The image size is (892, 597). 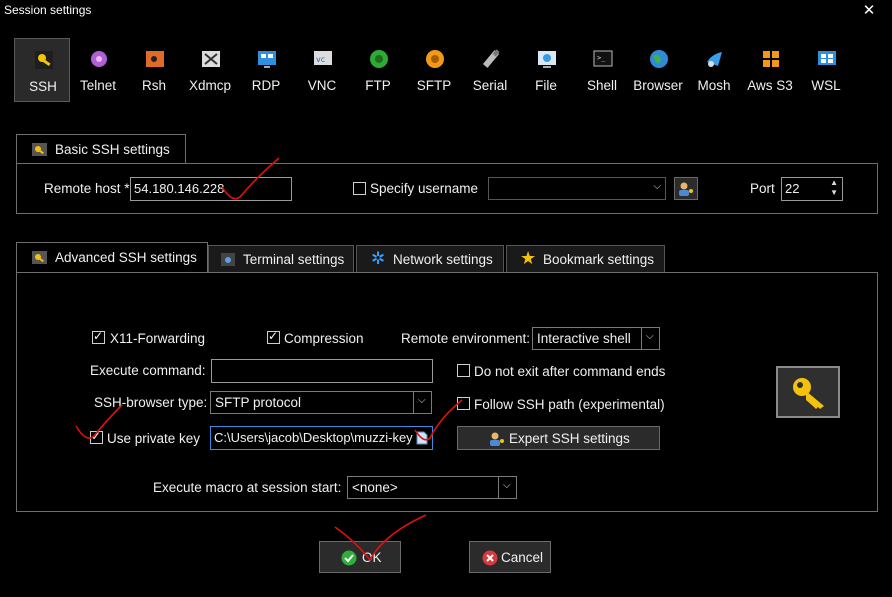 I want to click on session-type-serial: Serial, so click(x=490, y=70).